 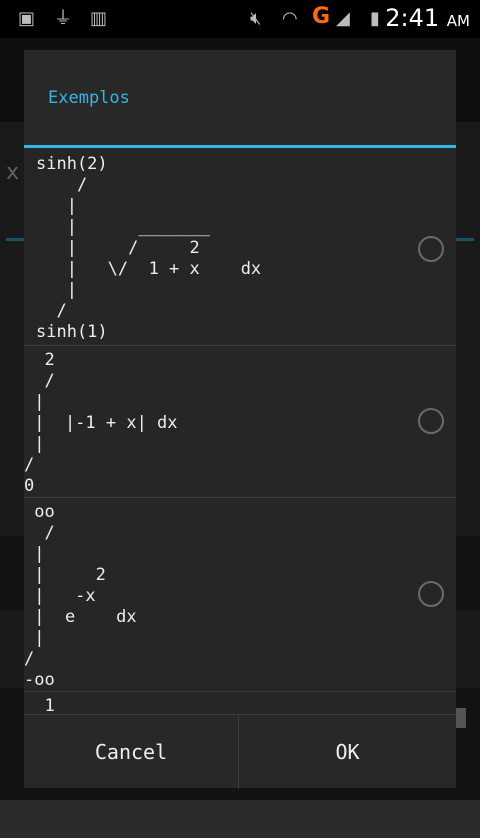 What do you see at coordinates (427, 18) in the screenshot?
I see `clock: 2:41 AM` at bounding box center [427, 18].